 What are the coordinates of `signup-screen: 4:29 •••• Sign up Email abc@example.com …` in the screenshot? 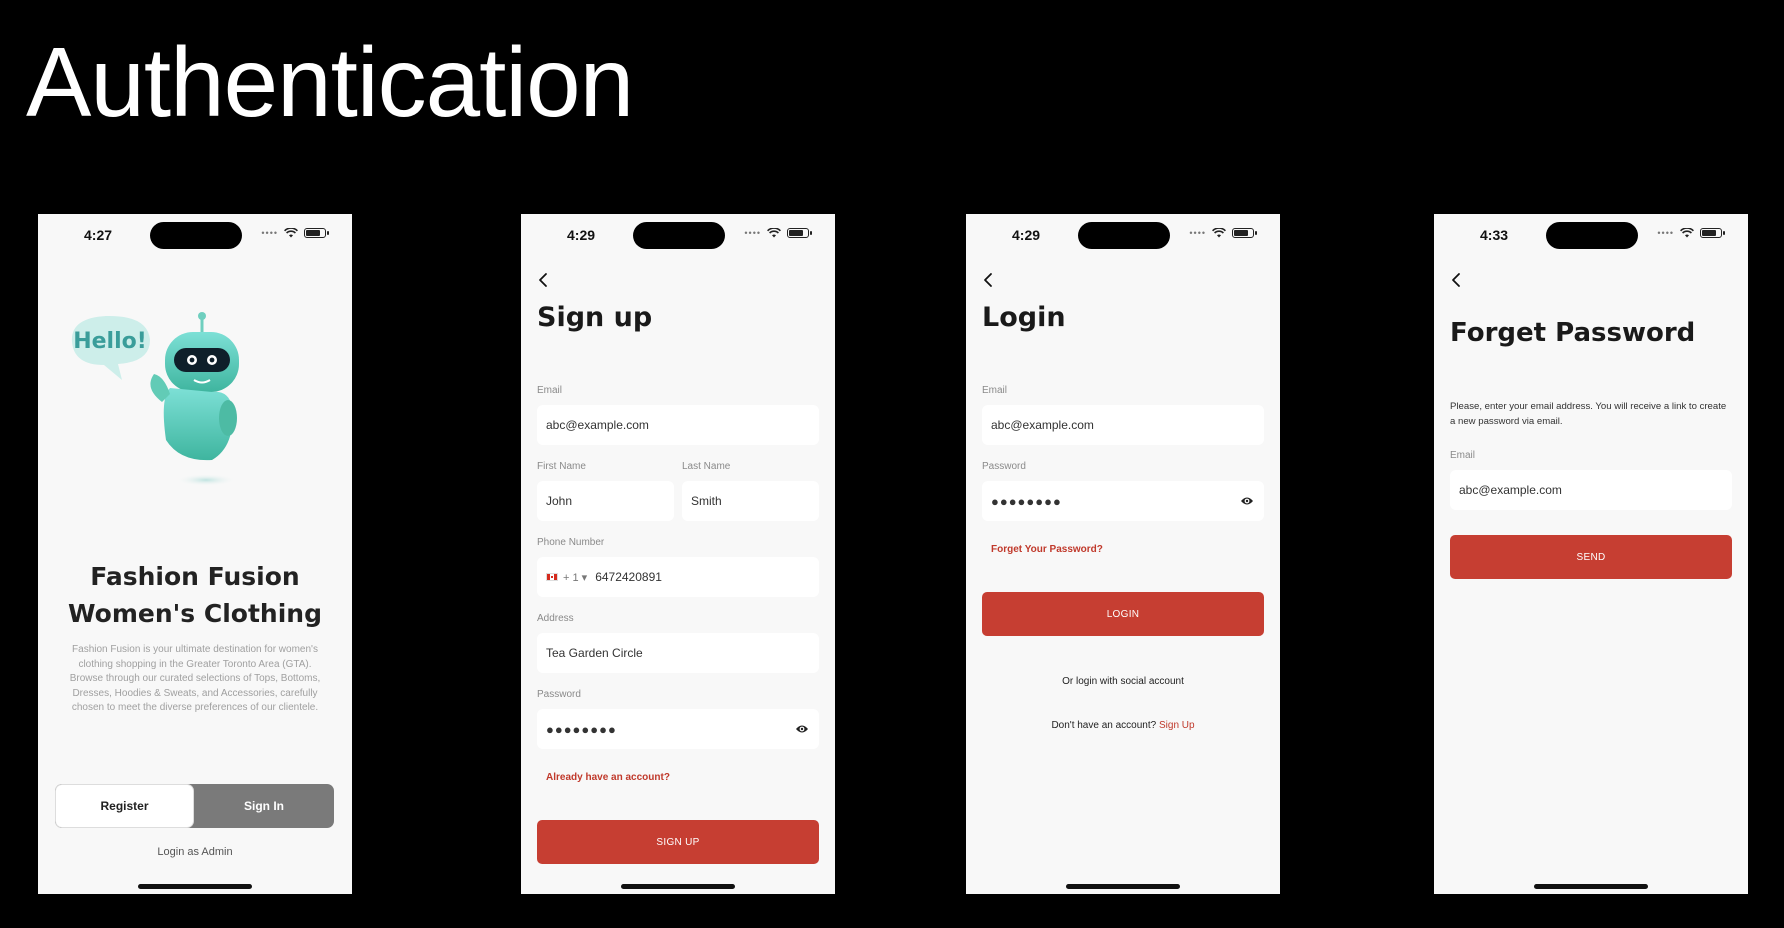 It's located at (678, 554).